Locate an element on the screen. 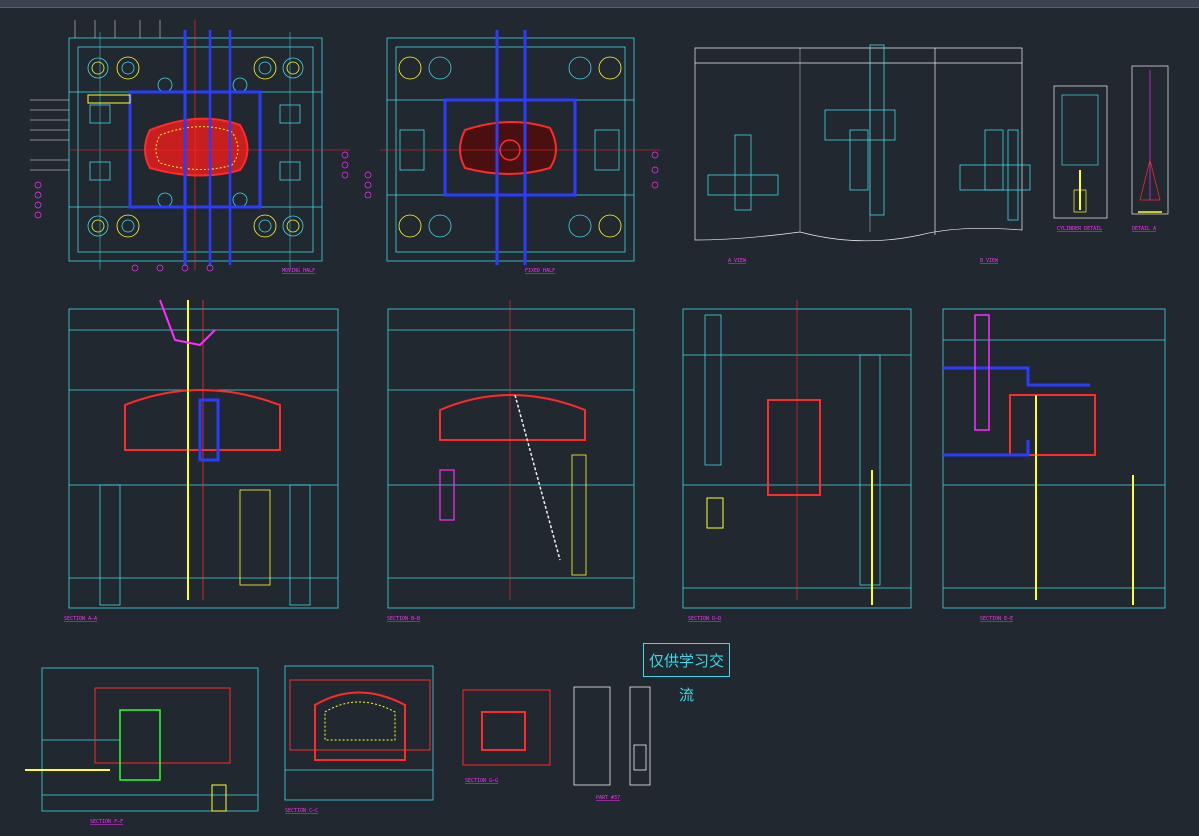 The image size is (1199, 836). label-part-37: PART #37 is located at coordinates (608, 798).